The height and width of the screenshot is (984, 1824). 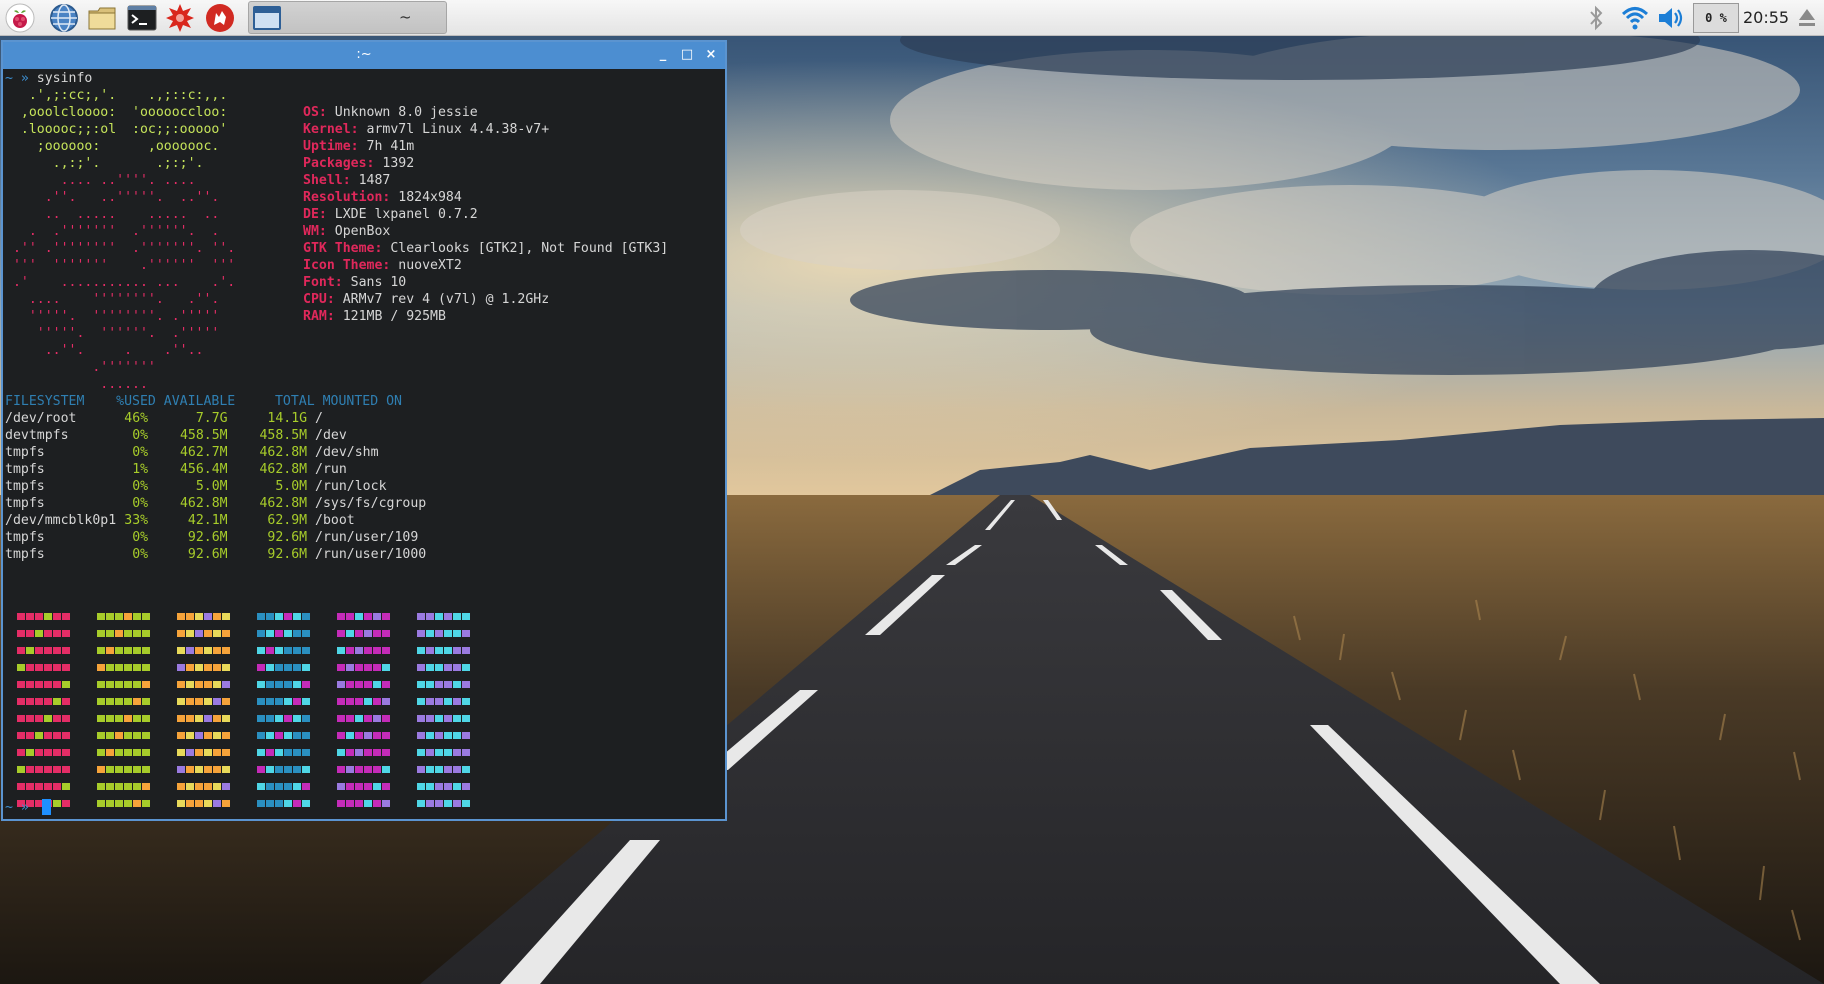 What do you see at coordinates (364, 55) in the screenshot?
I see `window-titlebar: :~ _ □ ×` at bounding box center [364, 55].